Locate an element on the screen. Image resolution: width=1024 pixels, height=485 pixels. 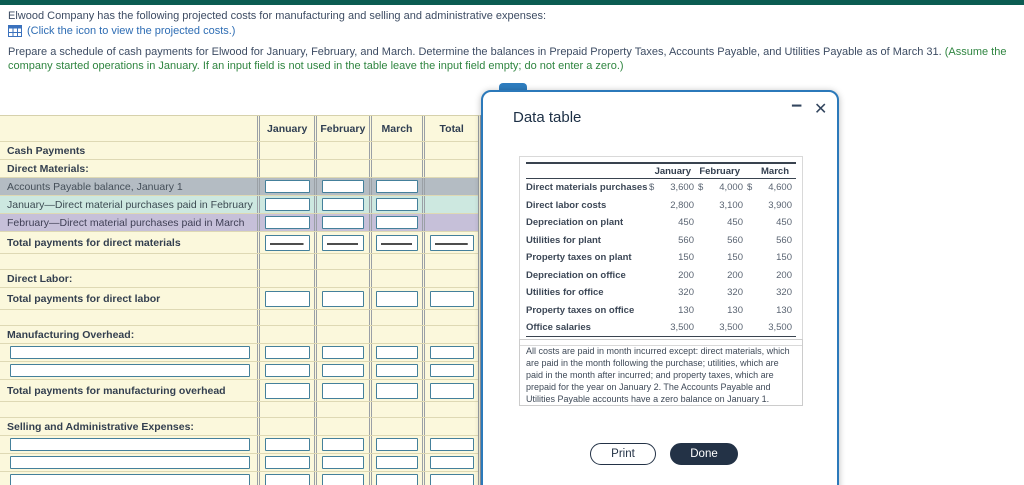
done-button: Done is located at coordinates (704, 454).